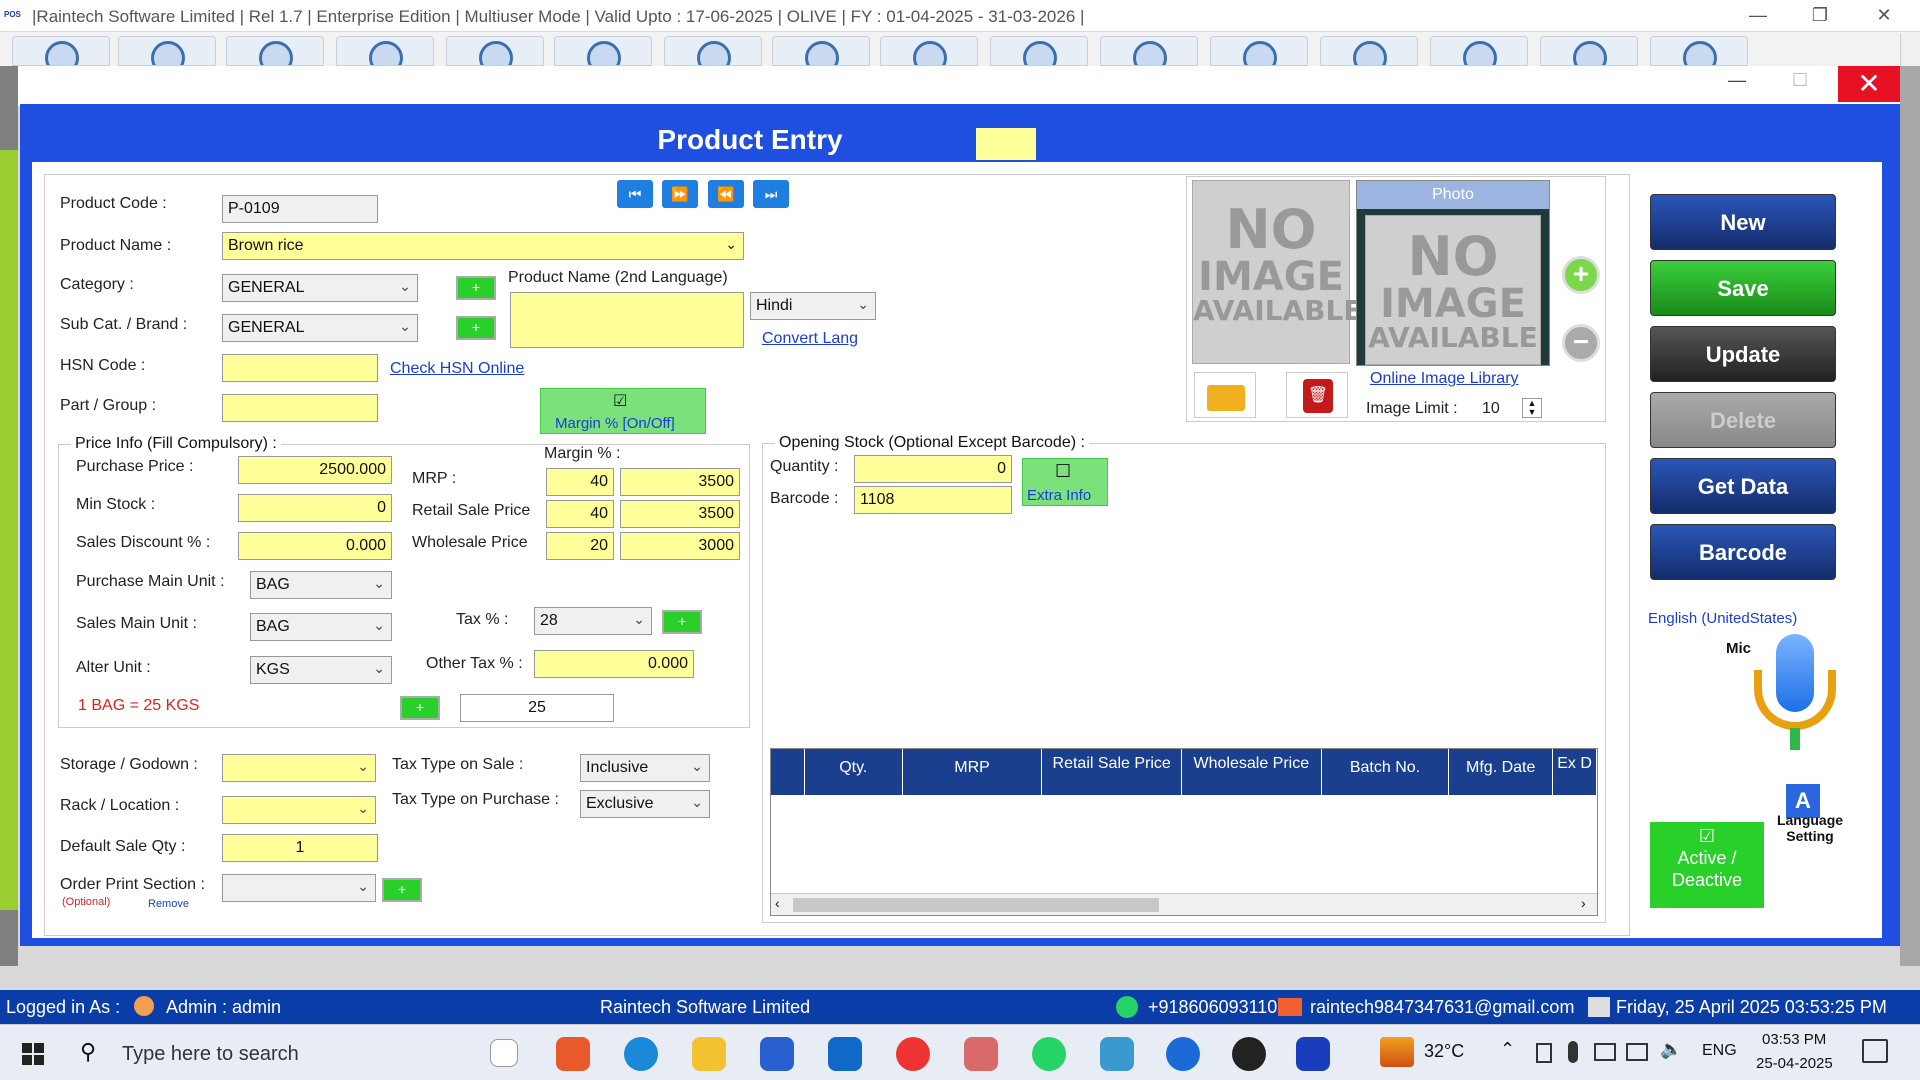  What do you see at coordinates (320, 328) in the screenshot?
I see `subcat-select: GENERAL ⌄` at bounding box center [320, 328].